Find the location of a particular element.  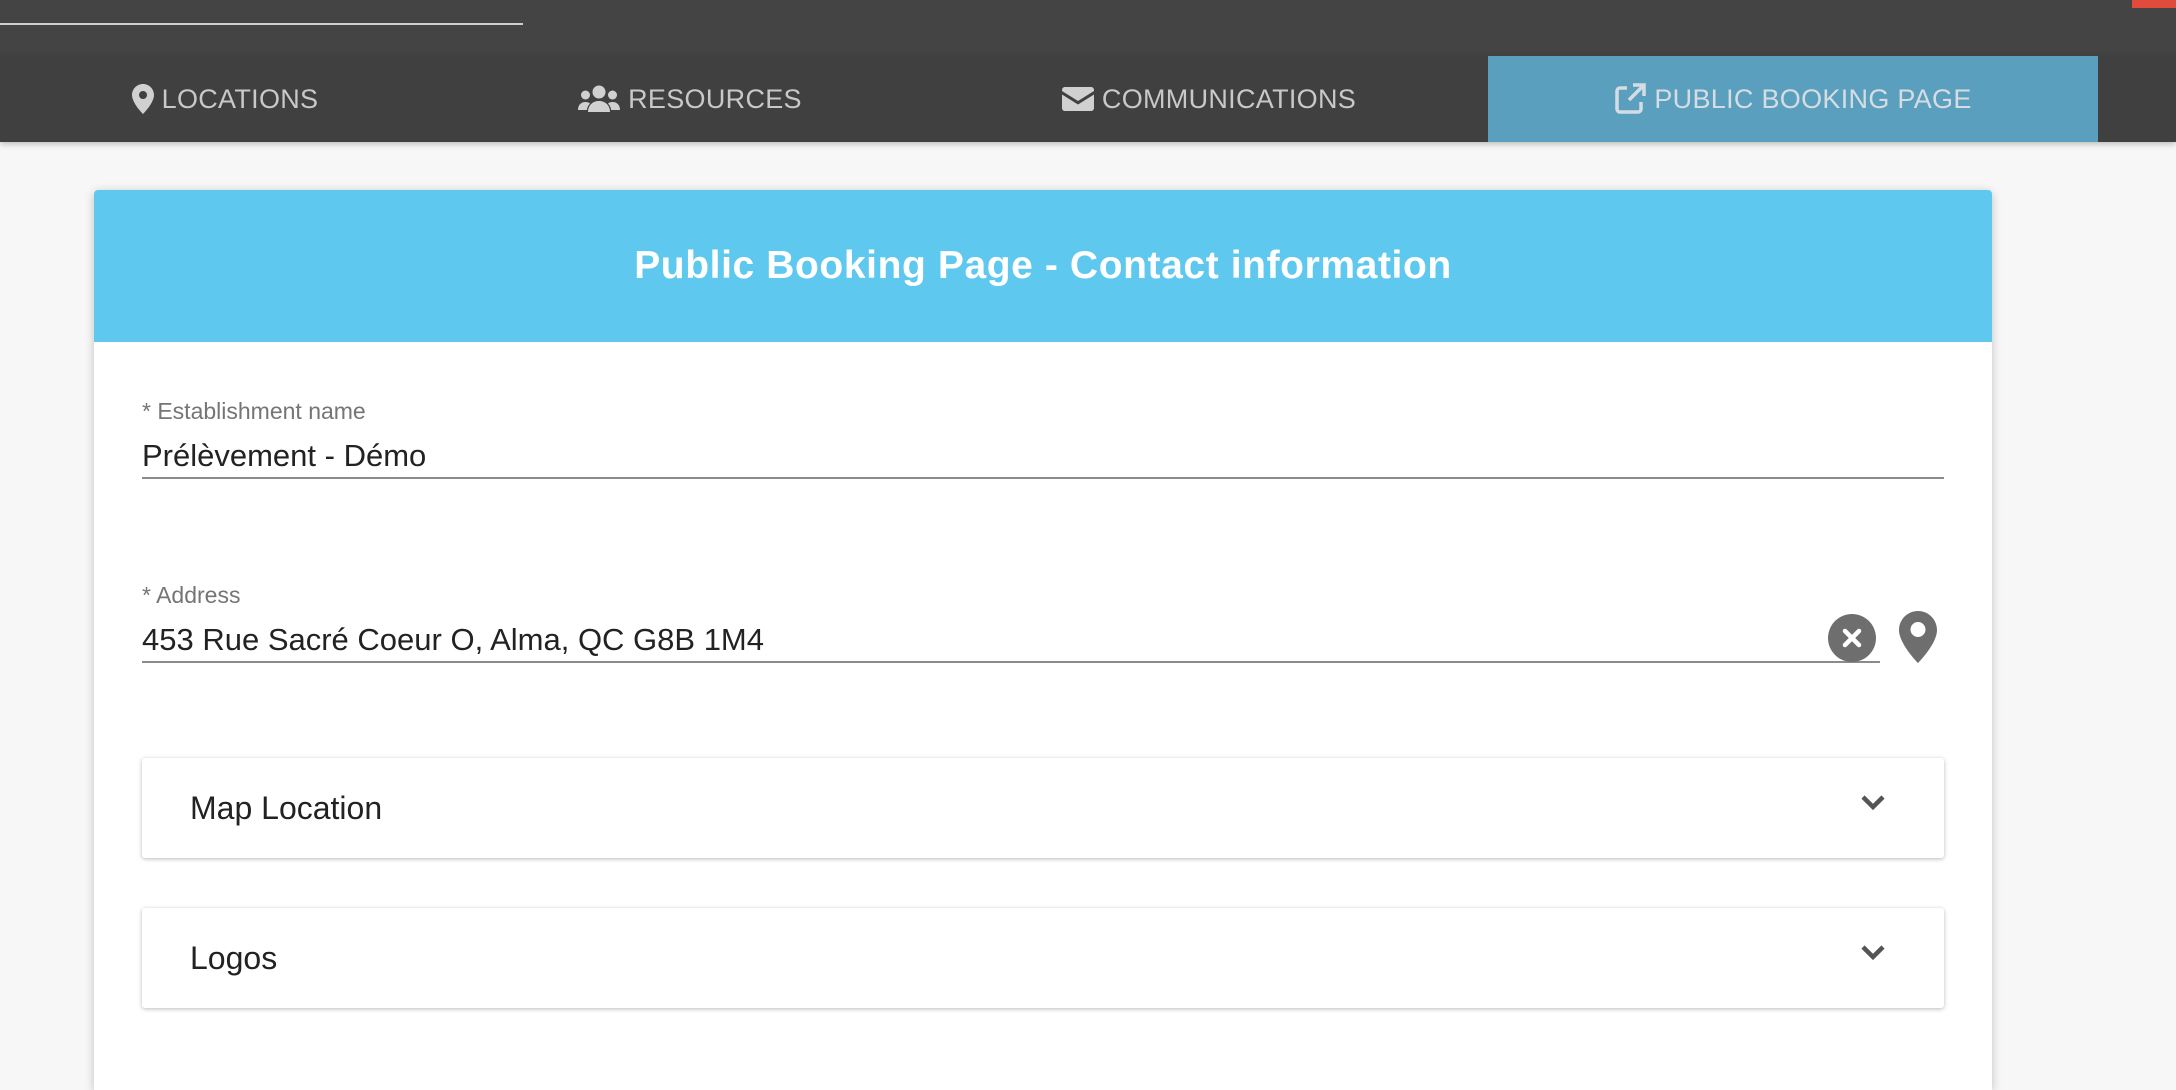

tab-resources: RESOURCES is located at coordinates (690, 99).